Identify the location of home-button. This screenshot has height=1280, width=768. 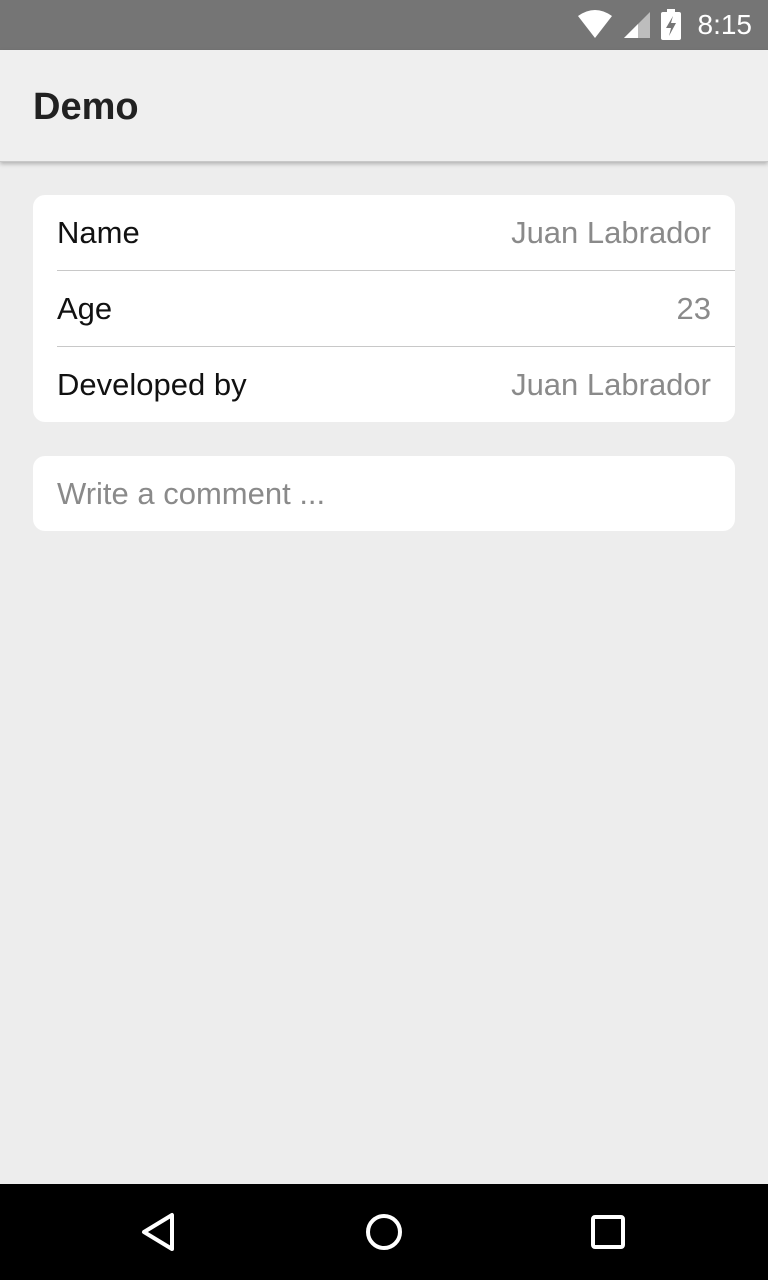
(384, 1232).